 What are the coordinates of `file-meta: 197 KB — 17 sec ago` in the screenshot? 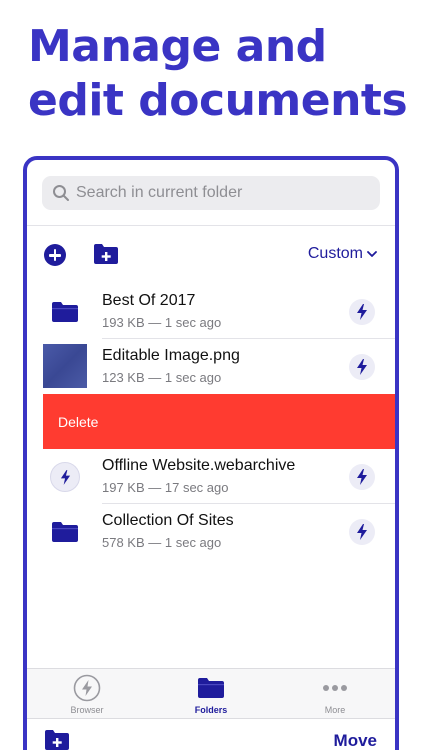 It's located at (165, 487).